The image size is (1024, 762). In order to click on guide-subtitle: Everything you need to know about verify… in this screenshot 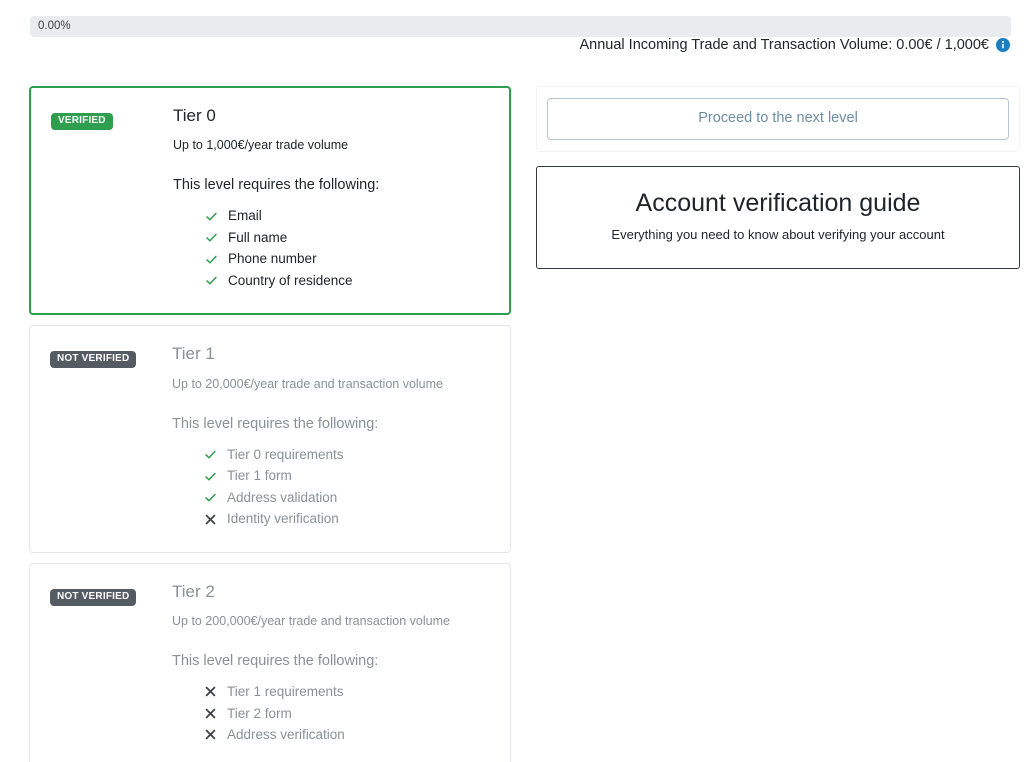, I will do `click(778, 235)`.